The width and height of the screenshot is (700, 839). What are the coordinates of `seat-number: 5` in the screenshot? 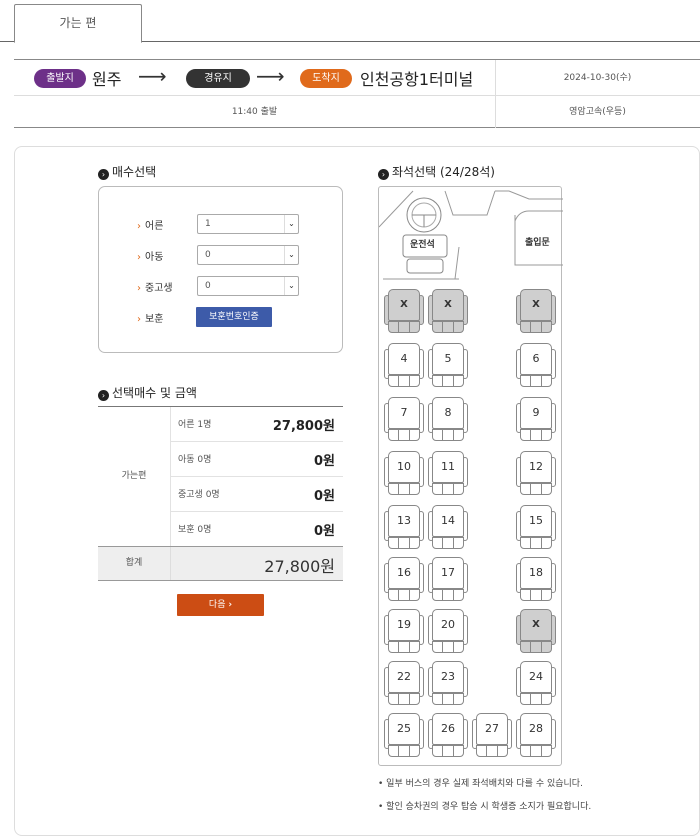 It's located at (448, 359).